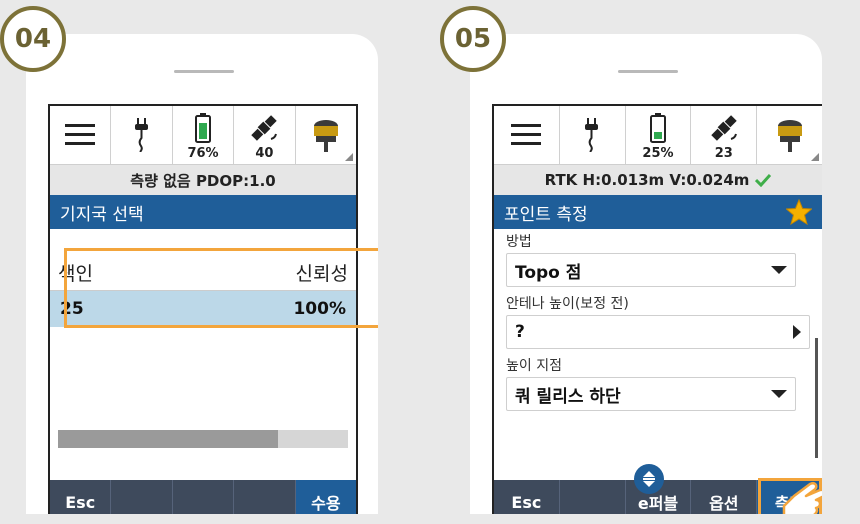 Image resolution: width=860 pixels, height=524 pixels. I want to click on method-dropdown: Topo 점, so click(651, 270).